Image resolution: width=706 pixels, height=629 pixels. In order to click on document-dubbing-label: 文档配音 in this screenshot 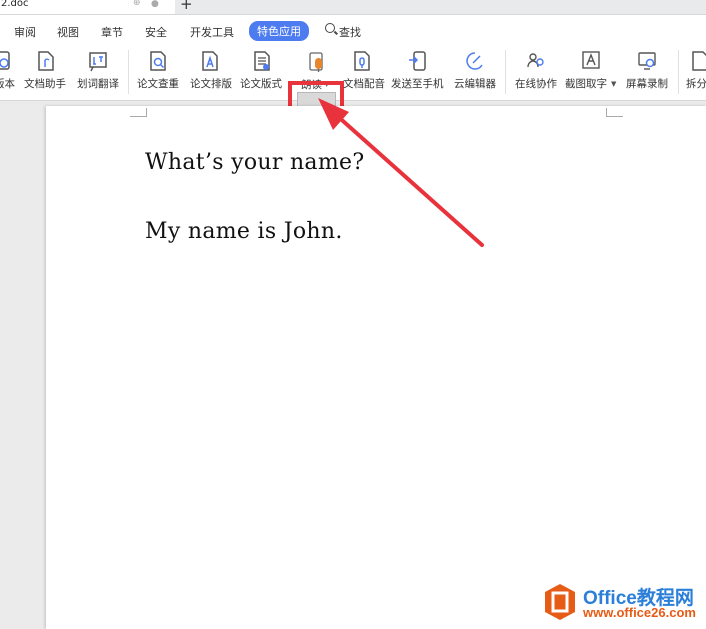, I will do `click(364, 84)`.